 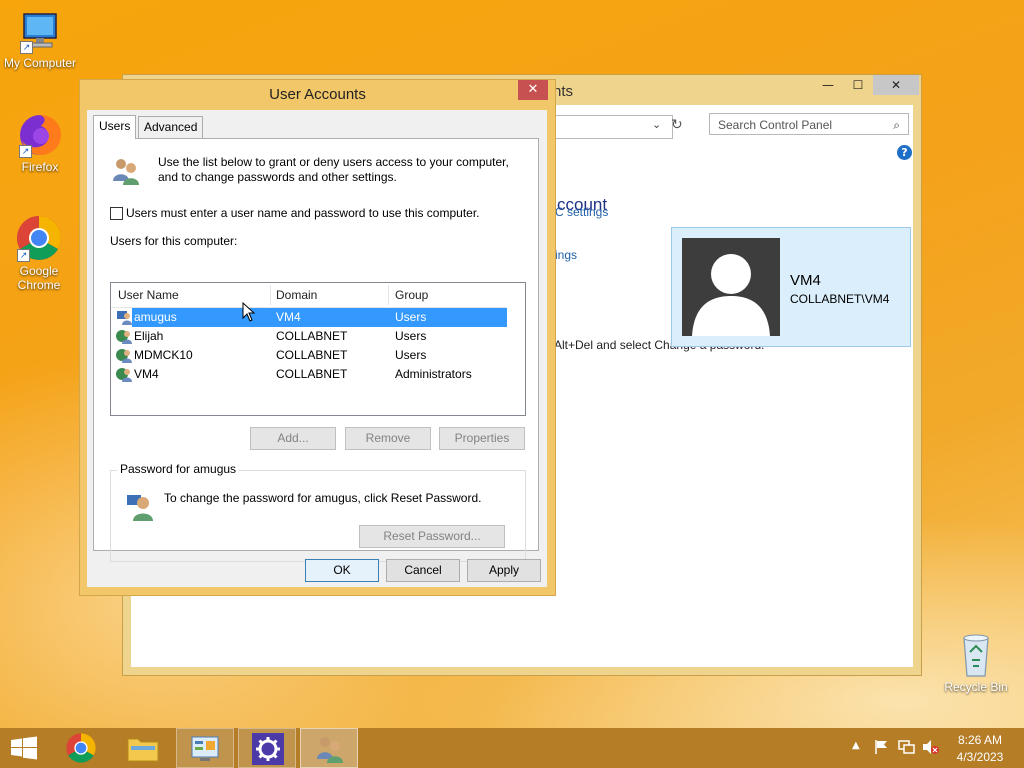 I want to click on user-name-cell: MDMCK10, so click(x=163, y=355).